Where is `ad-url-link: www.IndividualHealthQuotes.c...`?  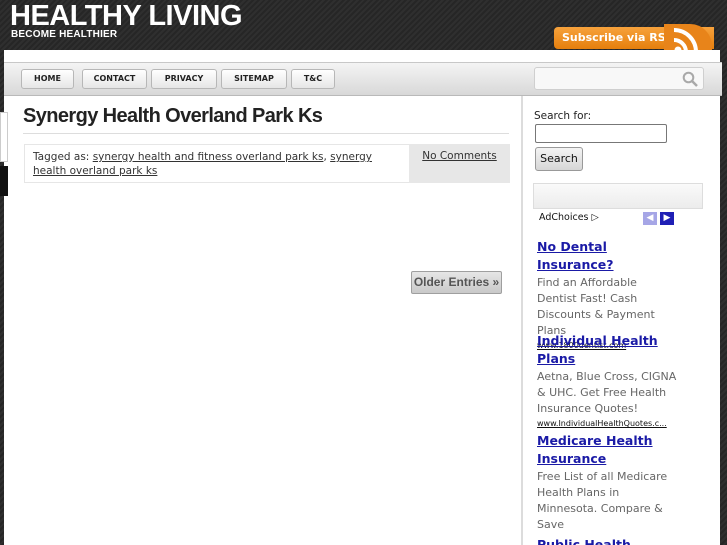
ad-url-link: www.IndividualHealthQuotes.c... is located at coordinates (607, 424).